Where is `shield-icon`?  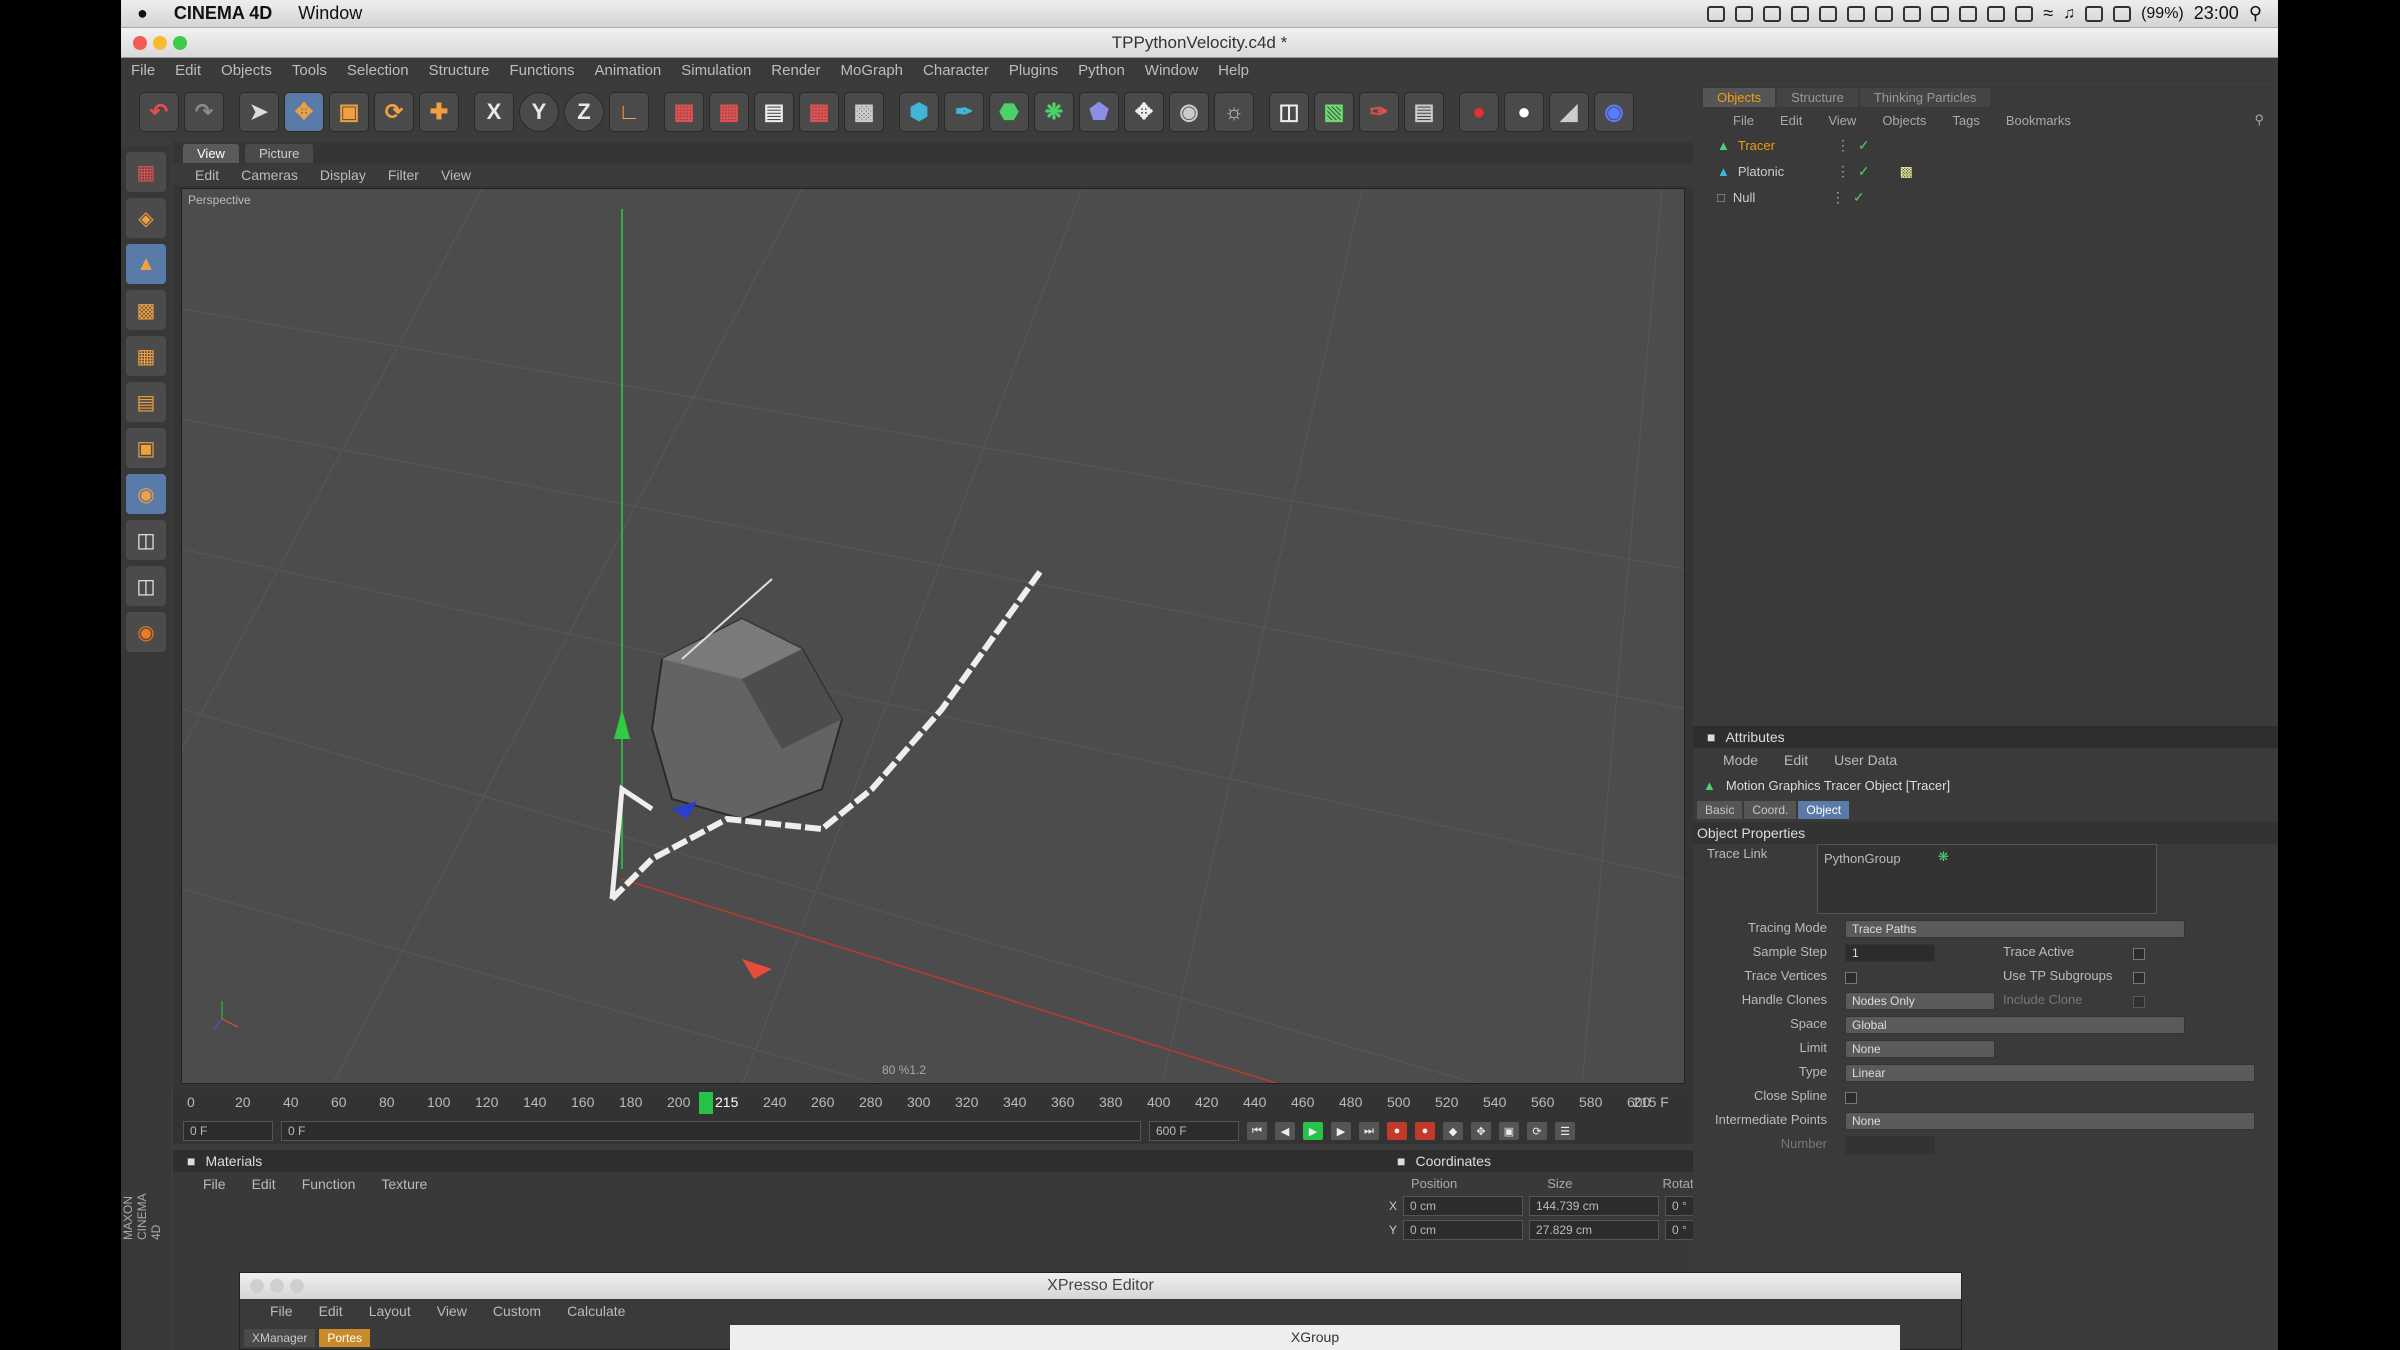
shield-icon is located at coordinates (1772, 13).